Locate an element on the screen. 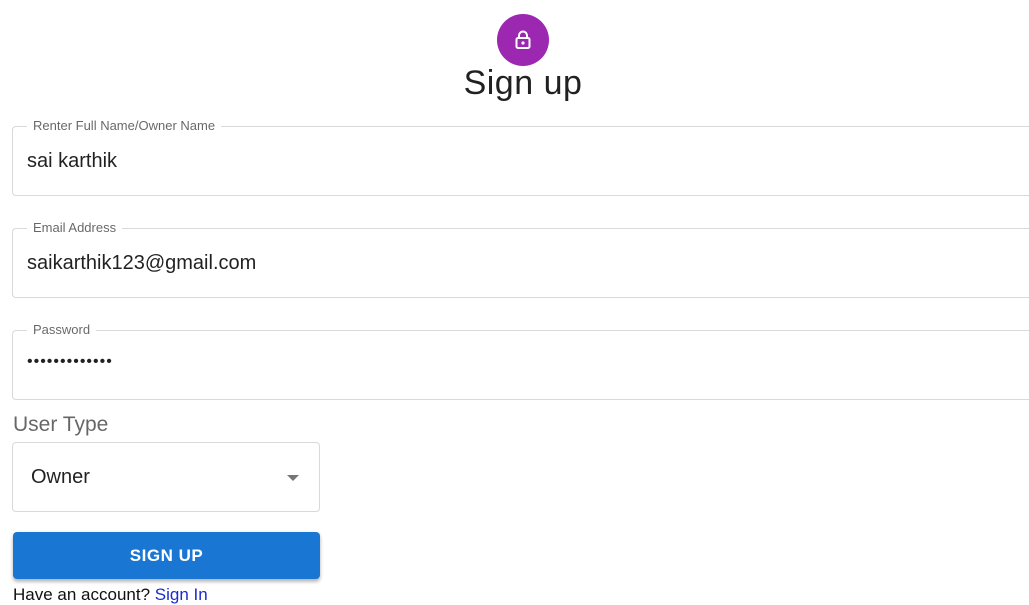 The height and width of the screenshot is (605, 1029). avatar is located at coordinates (523, 40).